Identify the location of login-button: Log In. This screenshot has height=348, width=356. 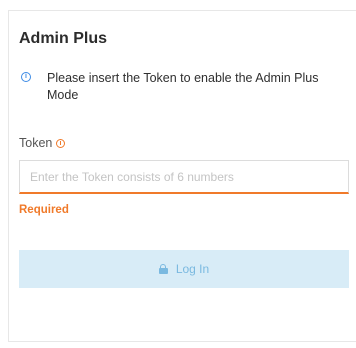
(184, 269).